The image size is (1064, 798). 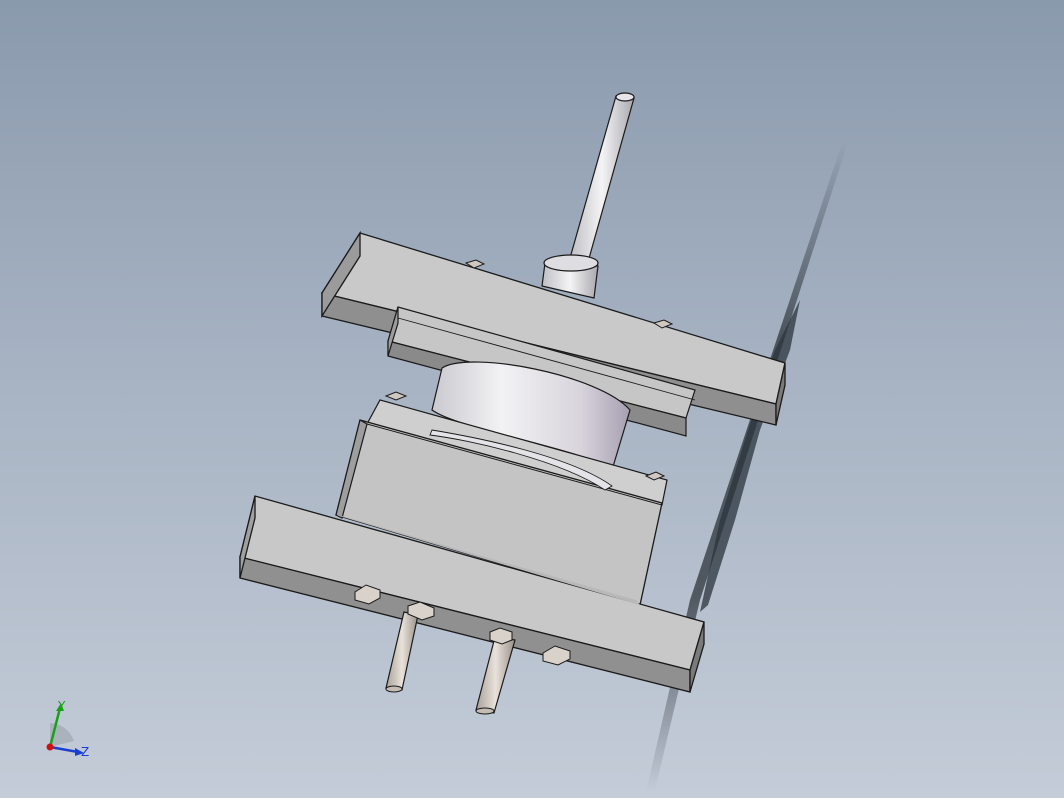 What do you see at coordinates (602, 177) in the screenshot?
I see `ejector-rod` at bounding box center [602, 177].